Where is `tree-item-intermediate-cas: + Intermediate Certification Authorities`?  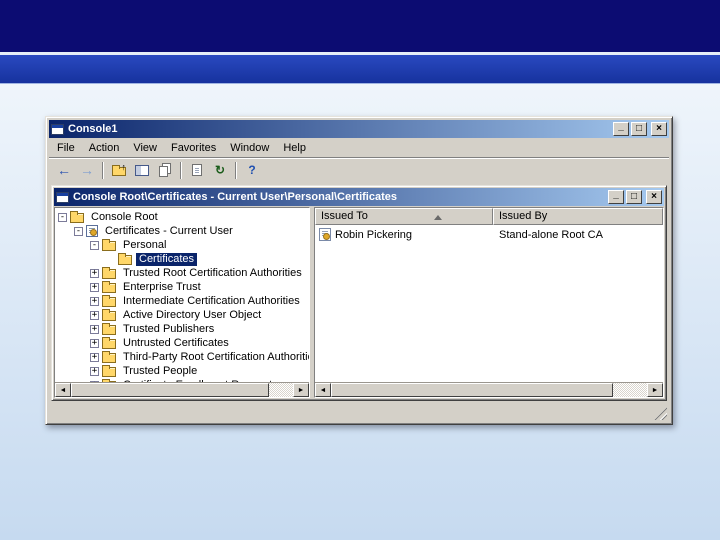
tree-item-intermediate-cas: + Intermediate Certification Authorities is located at coordinates (182, 301).